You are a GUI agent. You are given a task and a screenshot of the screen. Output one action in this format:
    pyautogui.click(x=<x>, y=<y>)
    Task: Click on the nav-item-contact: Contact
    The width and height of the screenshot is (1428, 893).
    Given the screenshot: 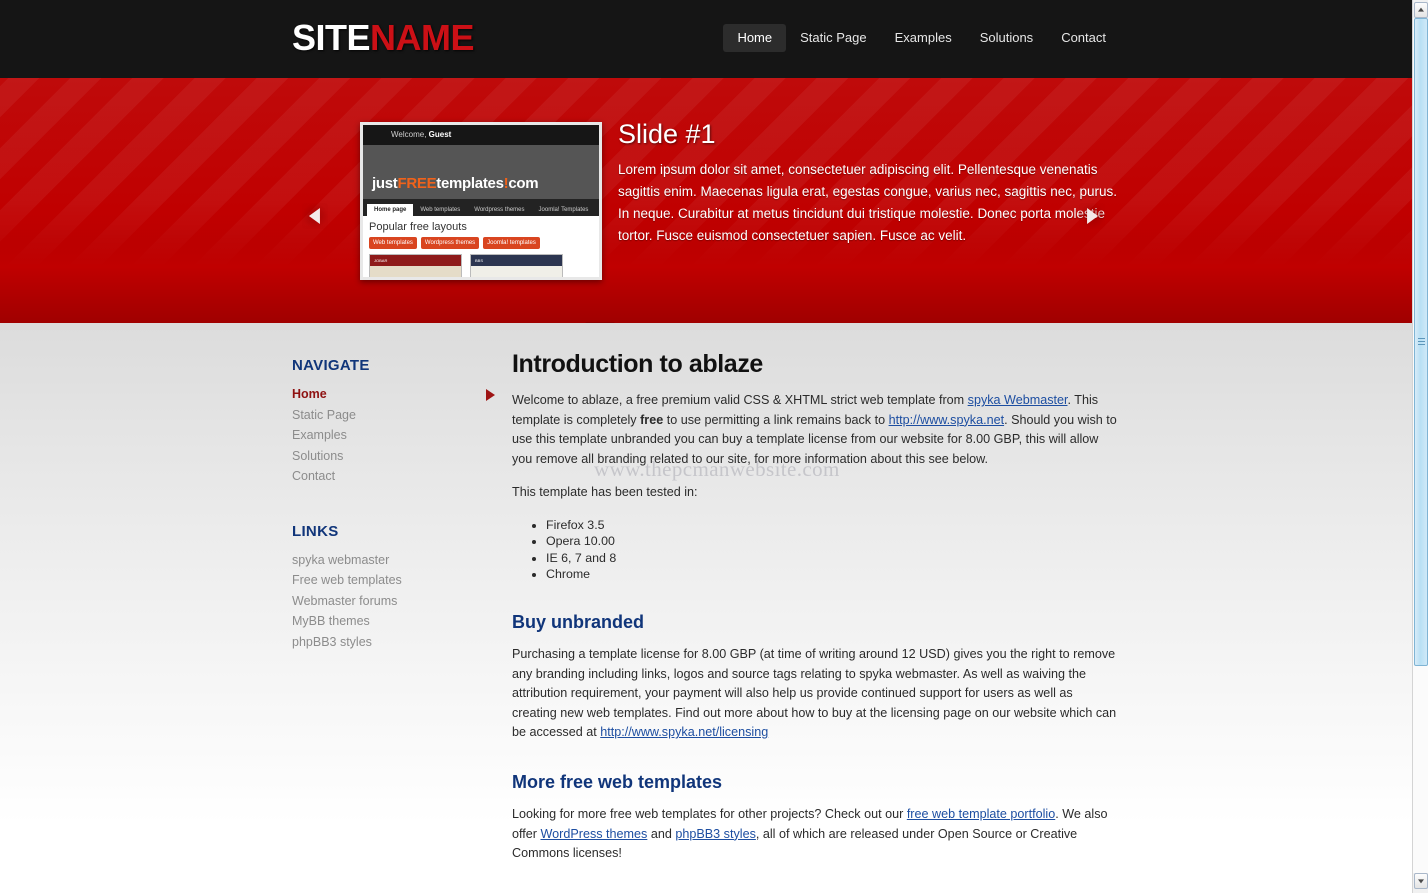 What is the action you would take?
    pyautogui.click(x=1083, y=38)
    